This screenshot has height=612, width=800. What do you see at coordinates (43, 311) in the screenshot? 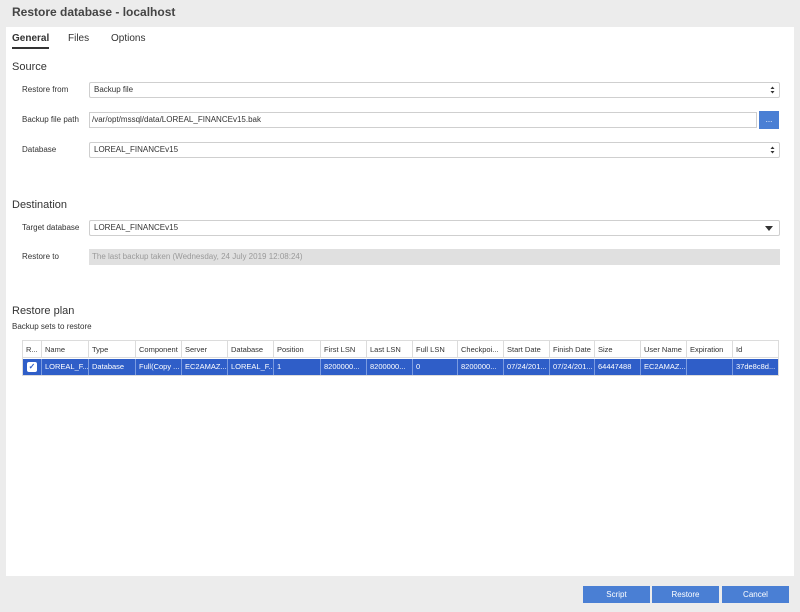
I see `restore-plan-section-title: Restore plan` at bounding box center [43, 311].